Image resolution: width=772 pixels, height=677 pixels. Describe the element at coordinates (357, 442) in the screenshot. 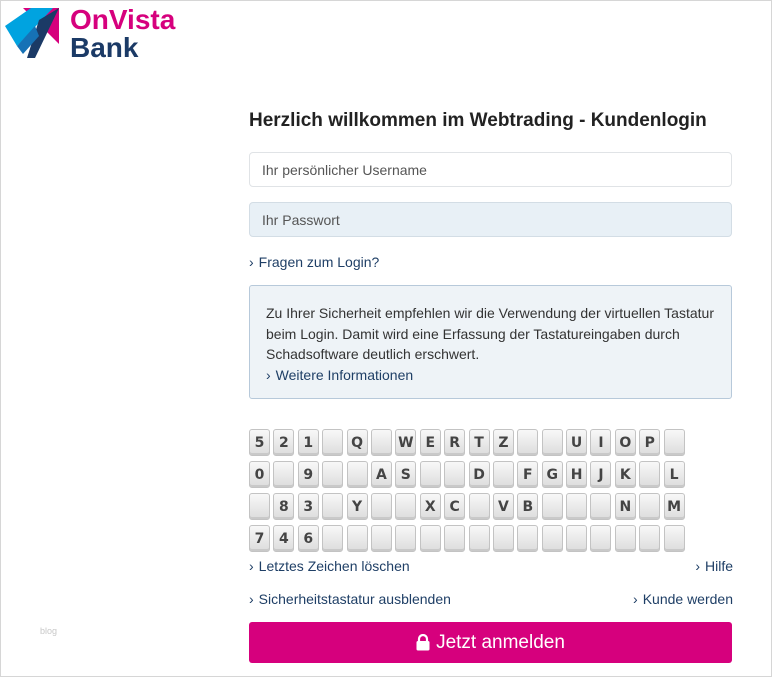

I see `key-q: Q` at that location.